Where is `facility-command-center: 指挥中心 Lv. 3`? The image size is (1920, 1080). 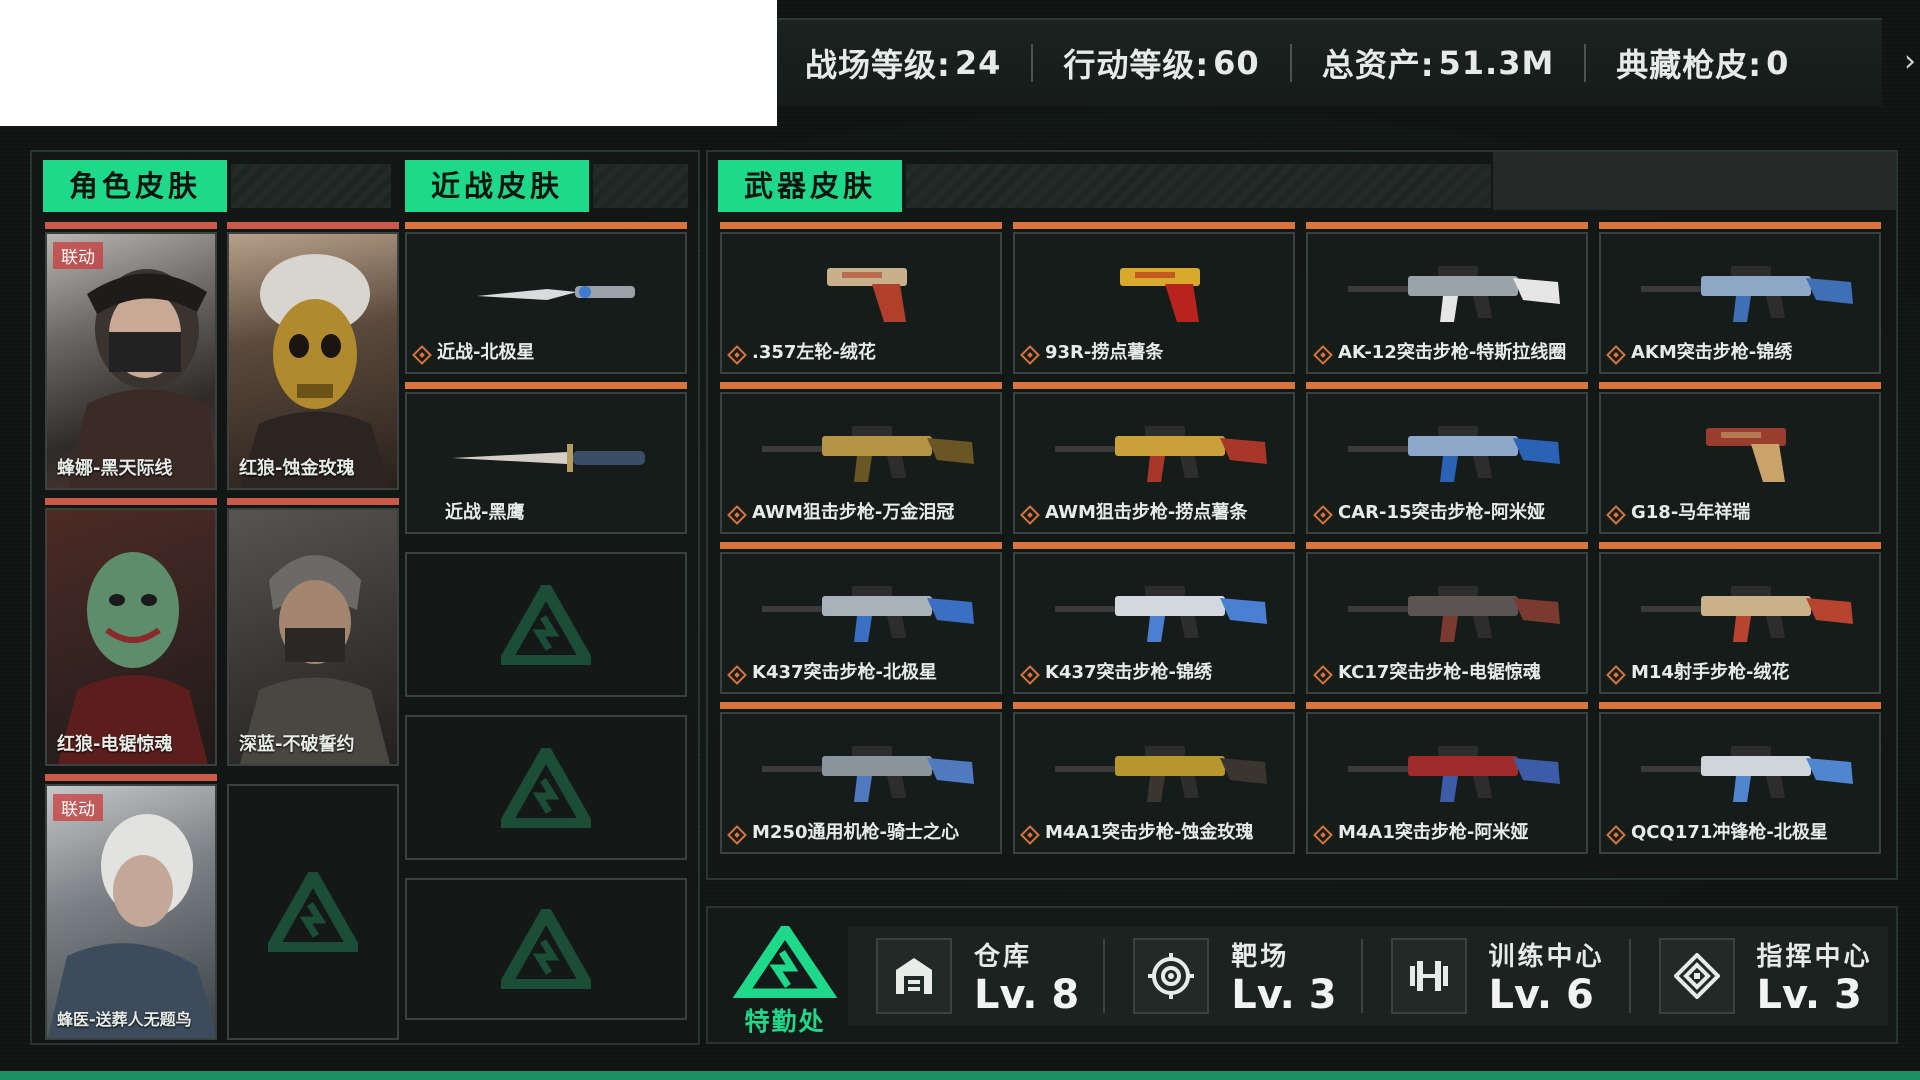
facility-command-center: 指挥中心 Lv. 3 is located at coordinates (1752, 976).